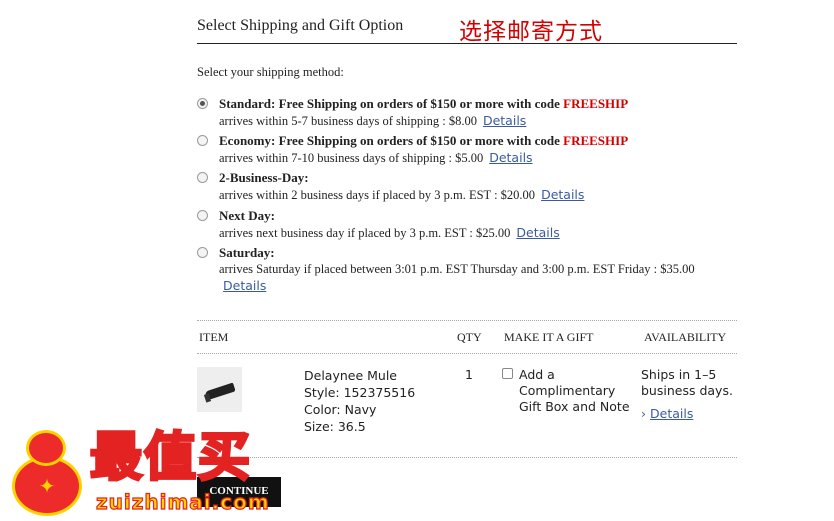 The width and height of the screenshot is (834, 521). I want to click on table-top-divider, so click(467, 320).